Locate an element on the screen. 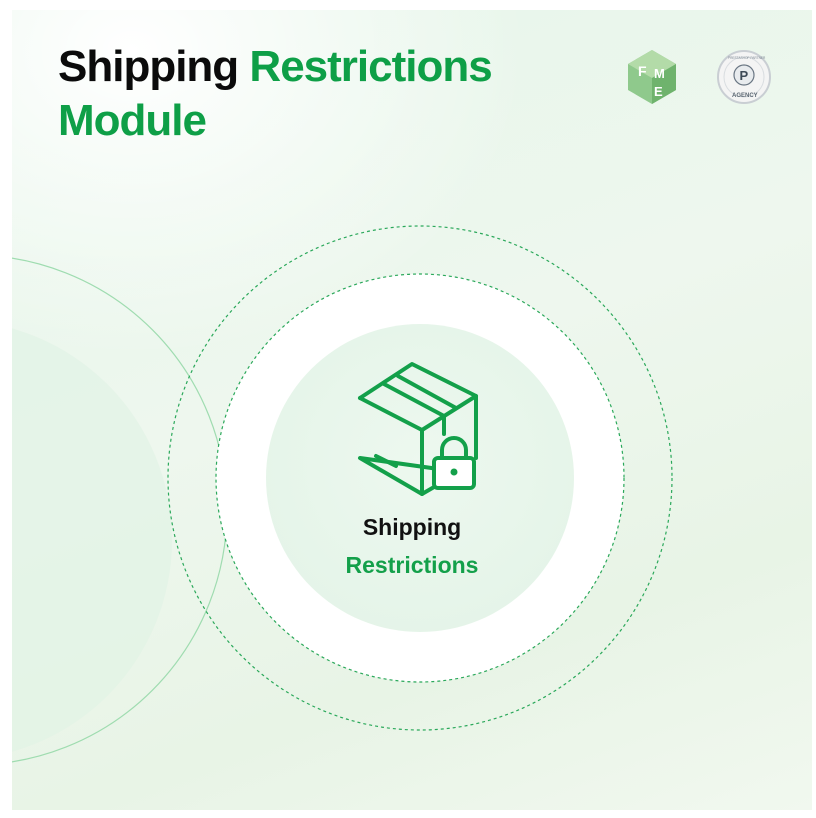  fme-logo: F M E is located at coordinates (652, 77).